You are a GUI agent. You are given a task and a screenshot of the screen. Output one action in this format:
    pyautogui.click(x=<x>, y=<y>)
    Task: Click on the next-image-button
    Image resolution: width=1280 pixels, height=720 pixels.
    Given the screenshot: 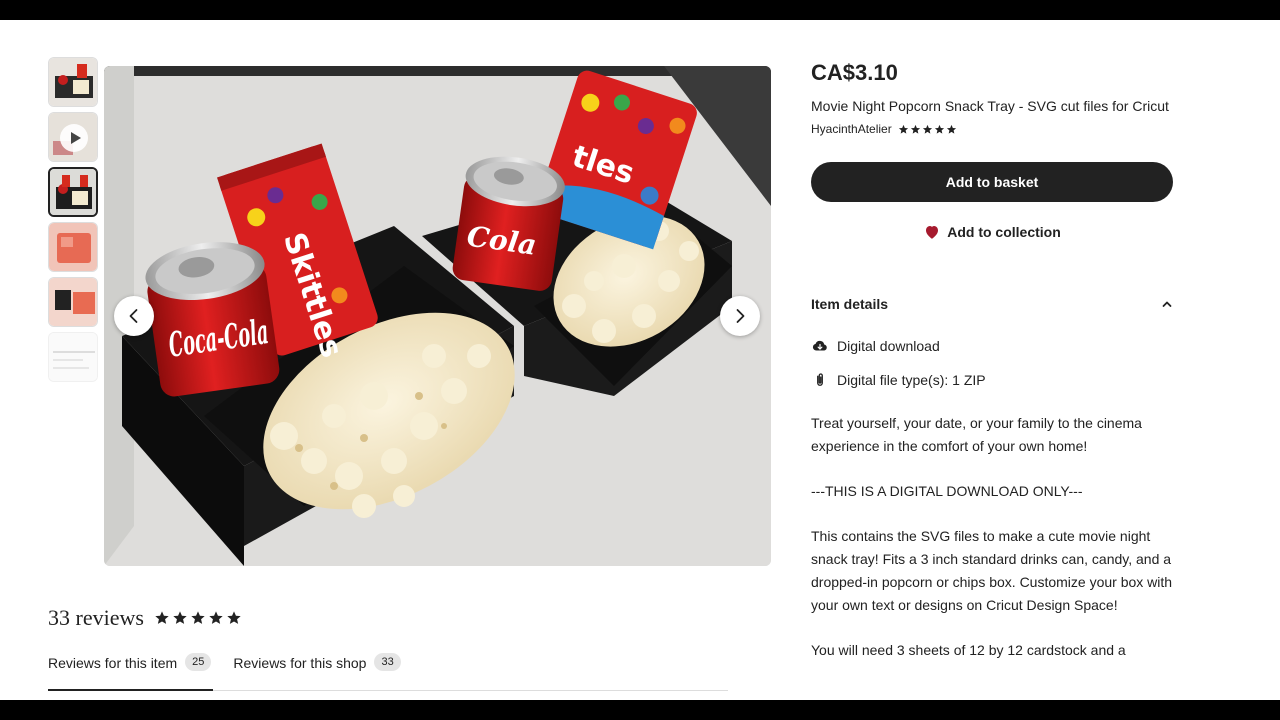 What is the action you would take?
    pyautogui.click(x=740, y=316)
    